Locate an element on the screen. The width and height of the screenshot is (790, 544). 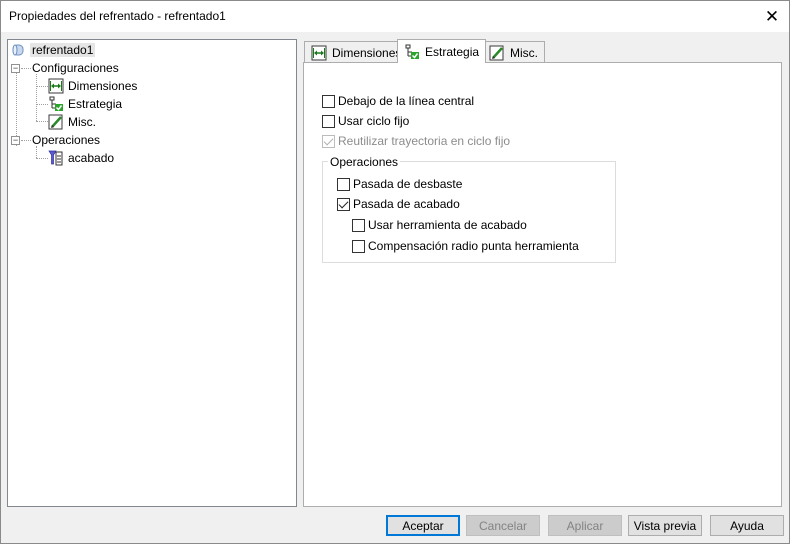
use-finishing-tool-checkbox: Usar herramienta de acabado is located at coordinates (439, 225).